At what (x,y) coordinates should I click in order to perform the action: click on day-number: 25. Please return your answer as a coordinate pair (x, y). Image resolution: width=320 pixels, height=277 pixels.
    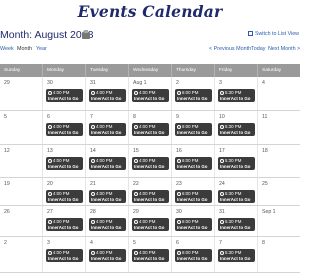
    Looking at the image, I should click on (265, 184).